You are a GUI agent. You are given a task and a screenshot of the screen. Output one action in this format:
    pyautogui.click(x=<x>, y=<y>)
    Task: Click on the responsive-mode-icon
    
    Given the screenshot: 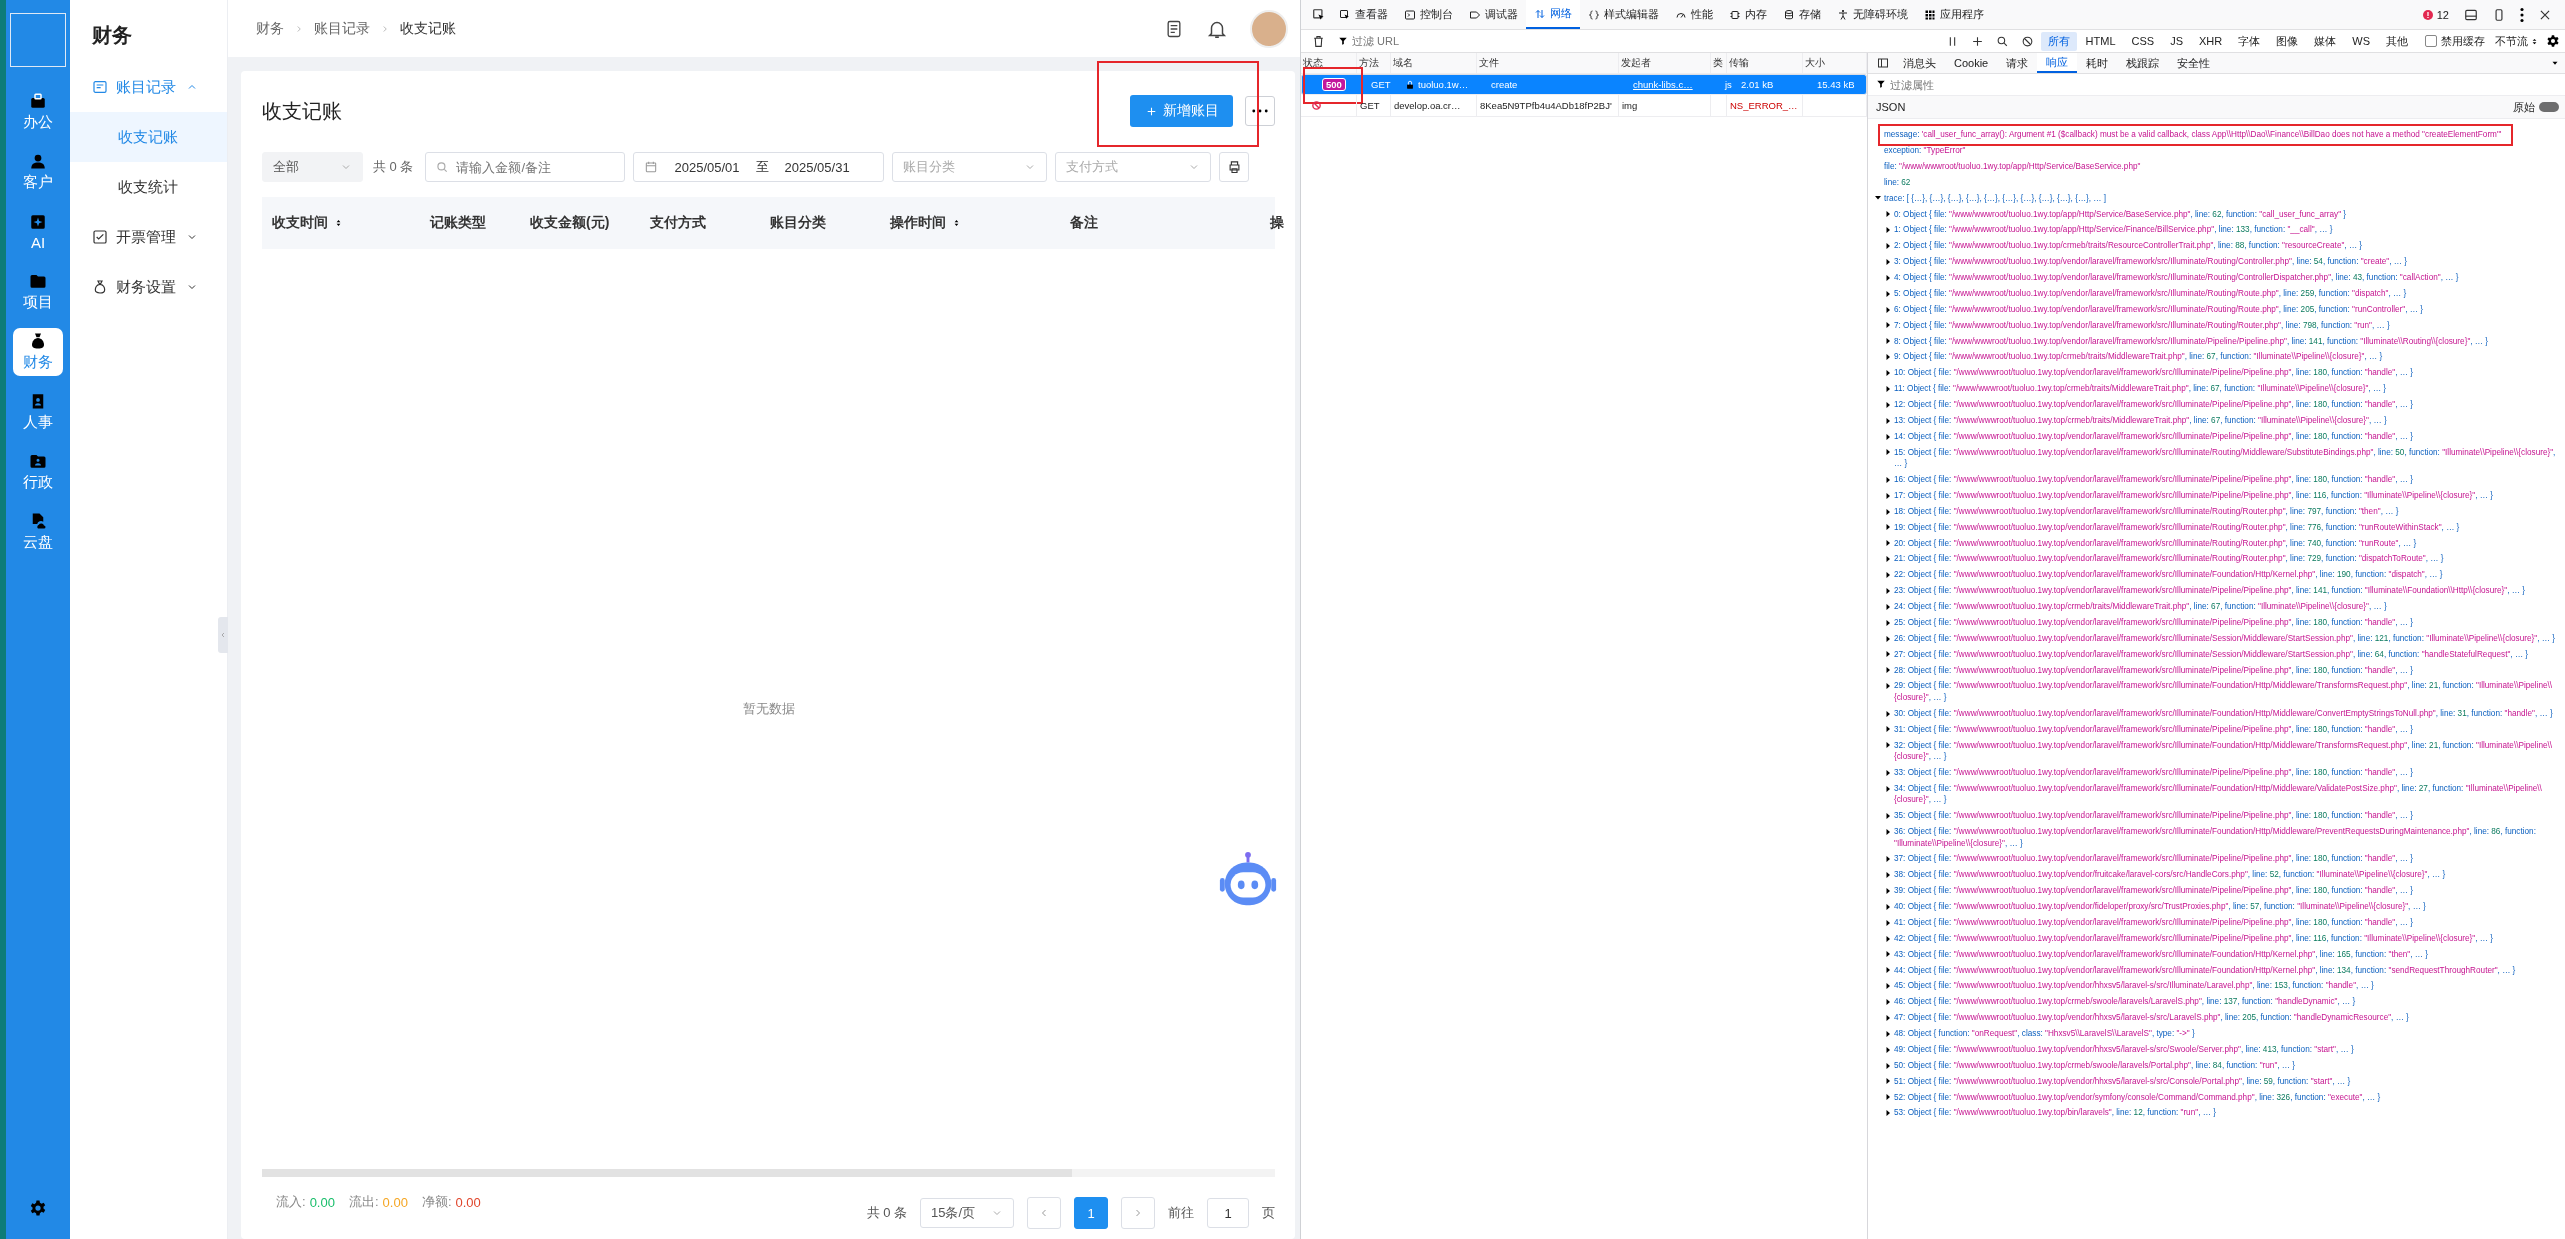 What is the action you would take?
    pyautogui.click(x=2499, y=14)
    